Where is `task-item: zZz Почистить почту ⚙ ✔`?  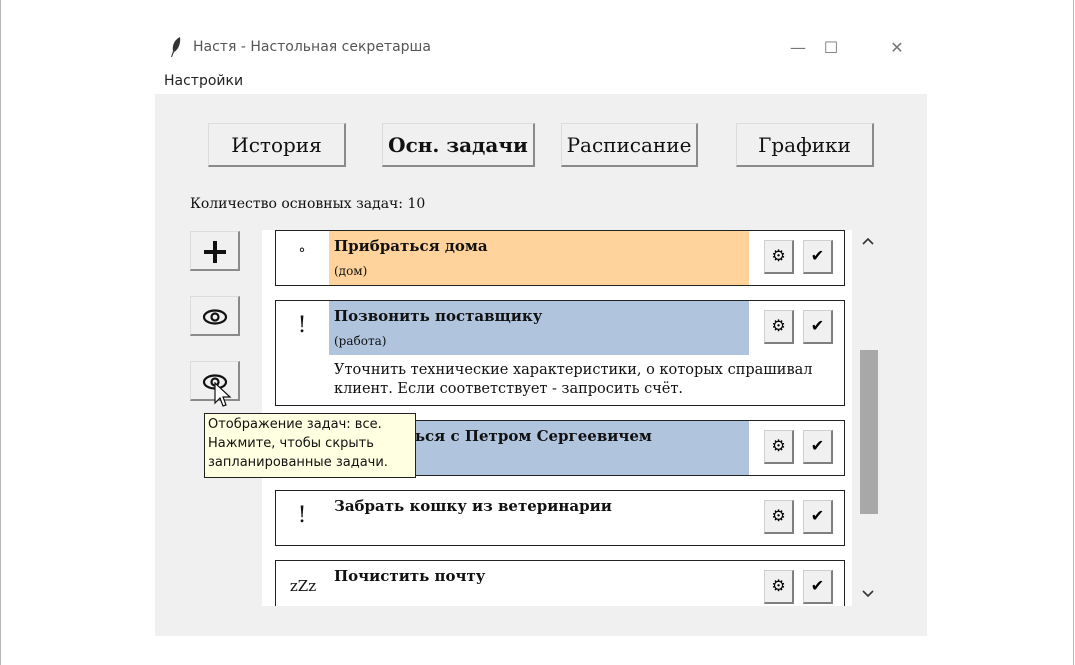
task-item: zZz Почистить почту ⚙ ✔ is located at coordinates (560, 583).